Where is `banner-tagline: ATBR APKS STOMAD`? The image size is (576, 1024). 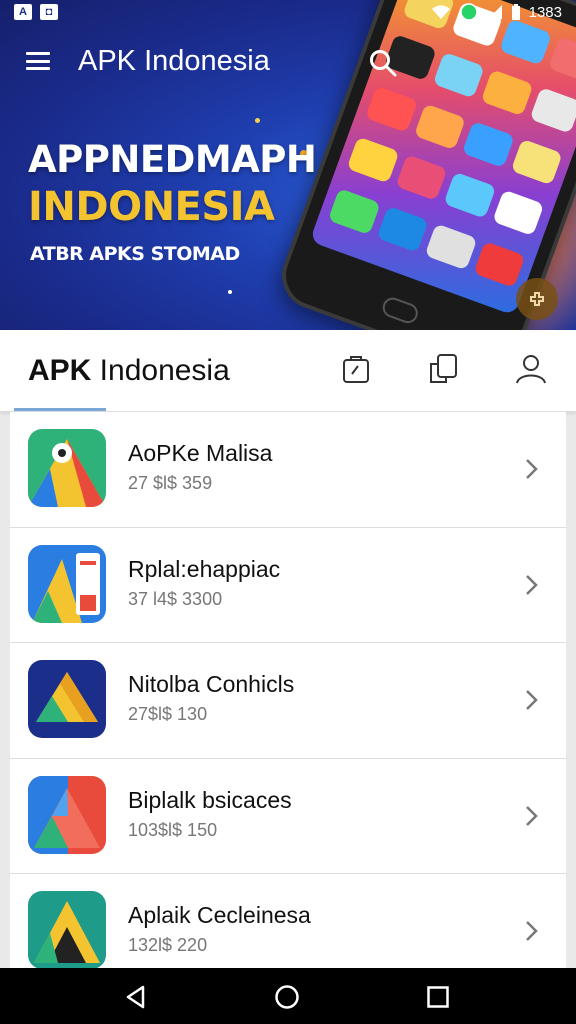
banner-tagline: ATBR APKS STOMAD is located at coordinates (135, 254).